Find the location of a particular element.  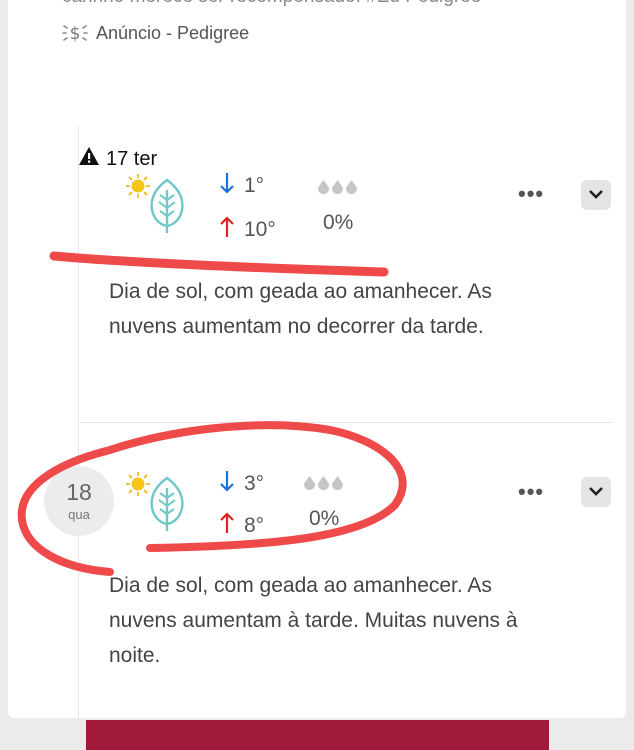

min-temp-value: 3° is located at coordinates (254, 483).